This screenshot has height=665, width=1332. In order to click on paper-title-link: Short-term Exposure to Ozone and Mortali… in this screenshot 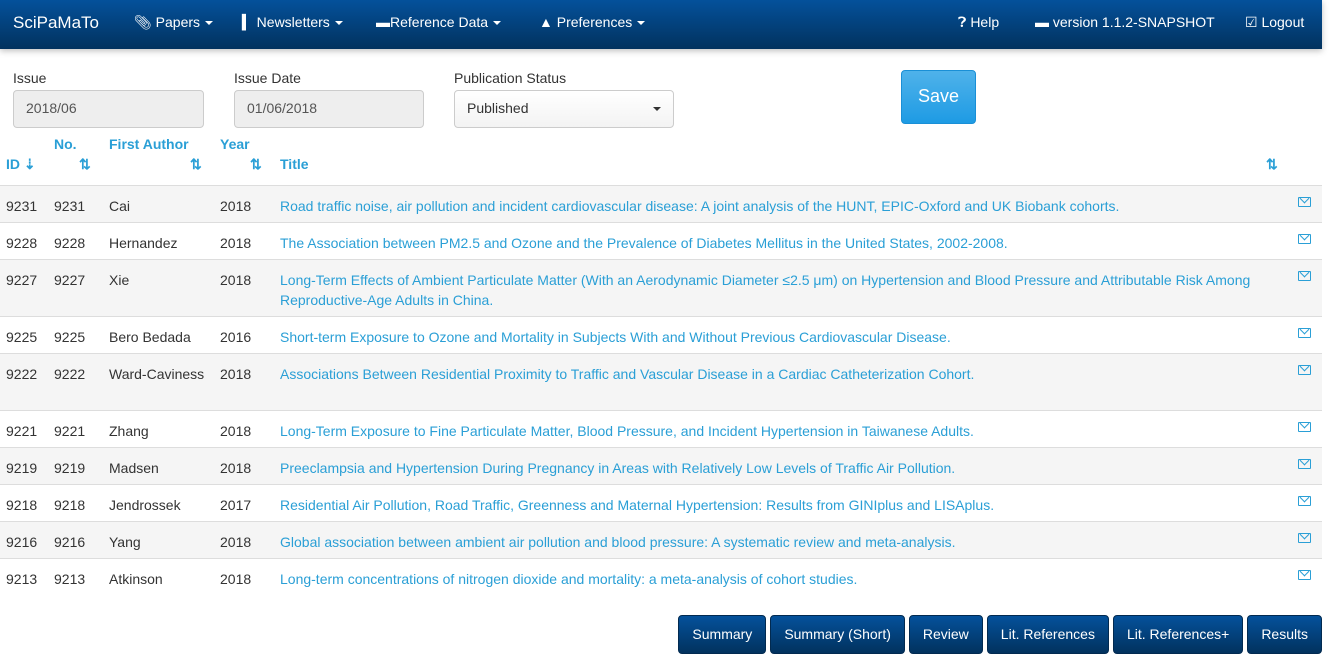, I will do `click(780, 337)`.